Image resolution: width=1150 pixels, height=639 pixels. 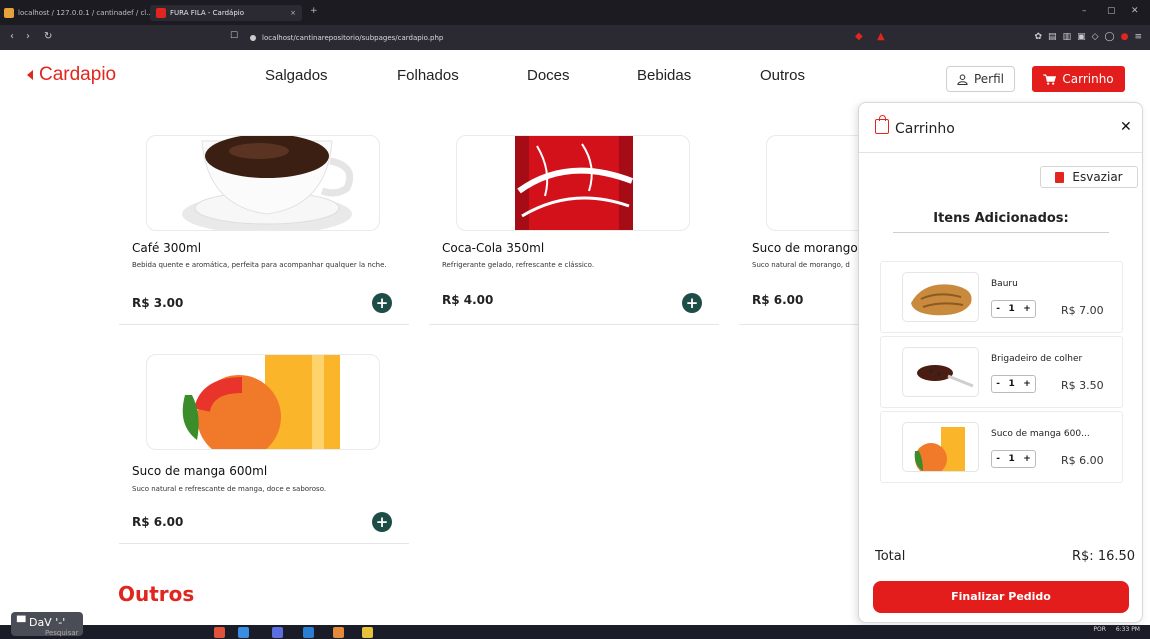 I want to click on product-image-cafe, so click(x=263, y=183).